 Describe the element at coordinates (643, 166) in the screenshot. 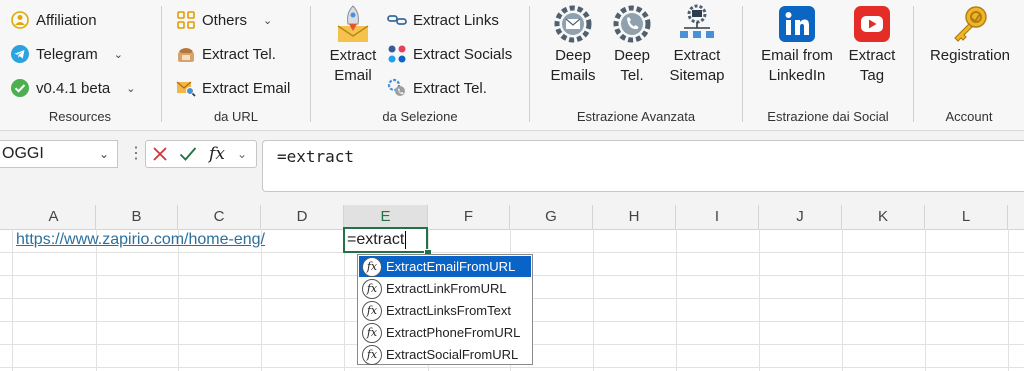

I see `formula-input: =extract` at that location.